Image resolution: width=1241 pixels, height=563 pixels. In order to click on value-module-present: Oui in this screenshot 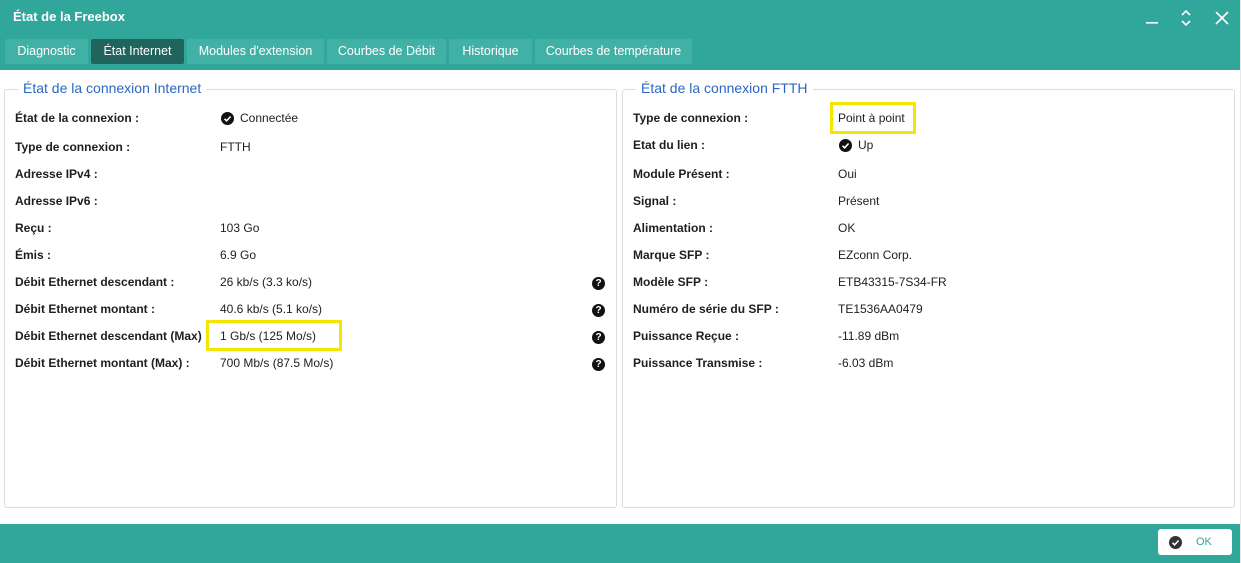, I will do `click(847, 174)`.